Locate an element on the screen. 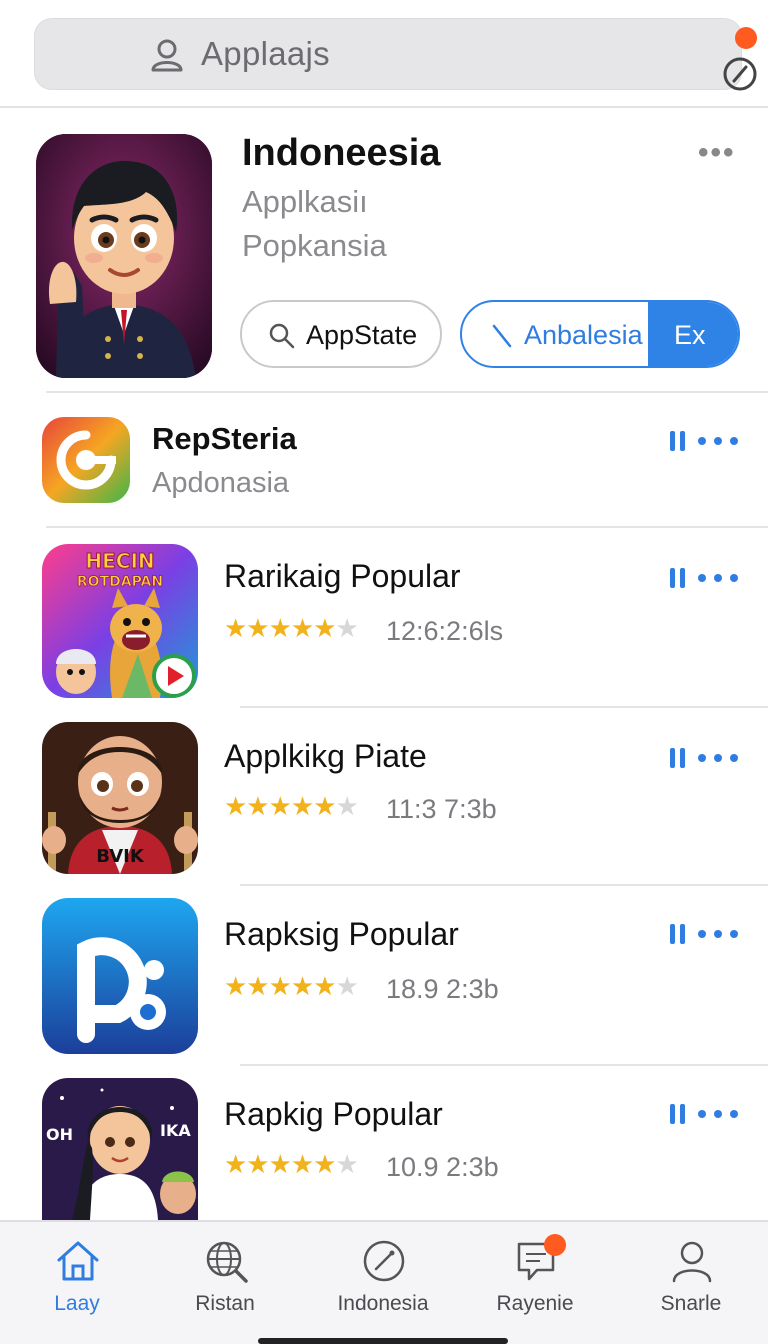 The width and height of the screenshot is (768, 1344). search-icon is located at coordinates (282, 336).